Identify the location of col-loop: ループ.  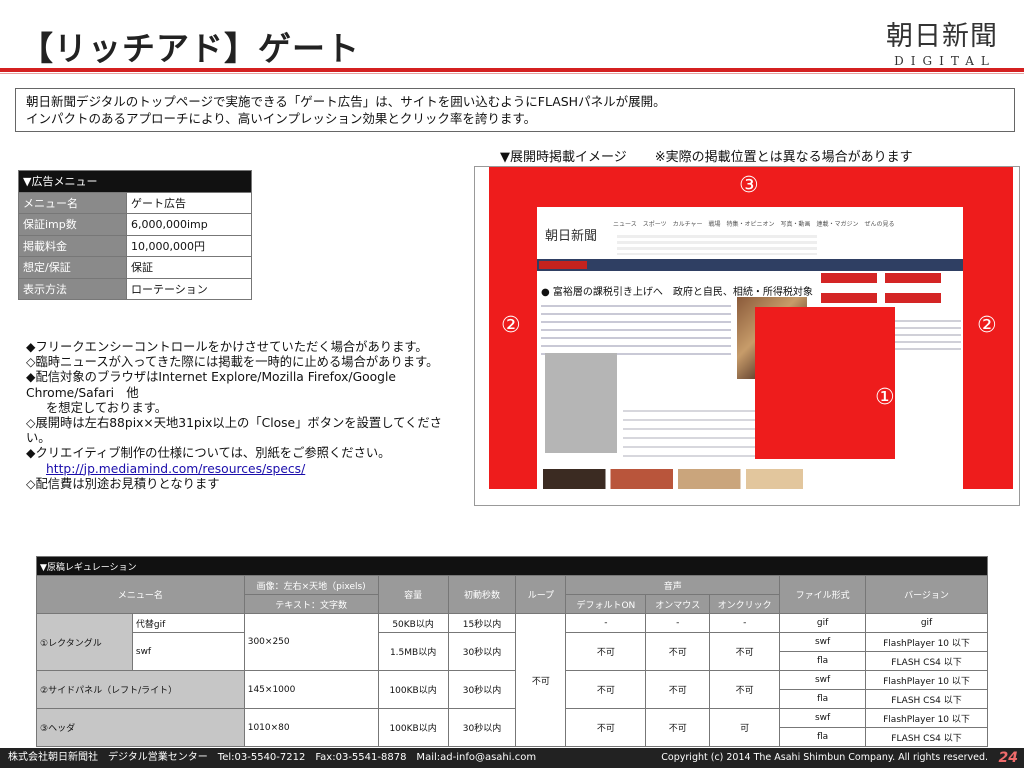
(541, 594).